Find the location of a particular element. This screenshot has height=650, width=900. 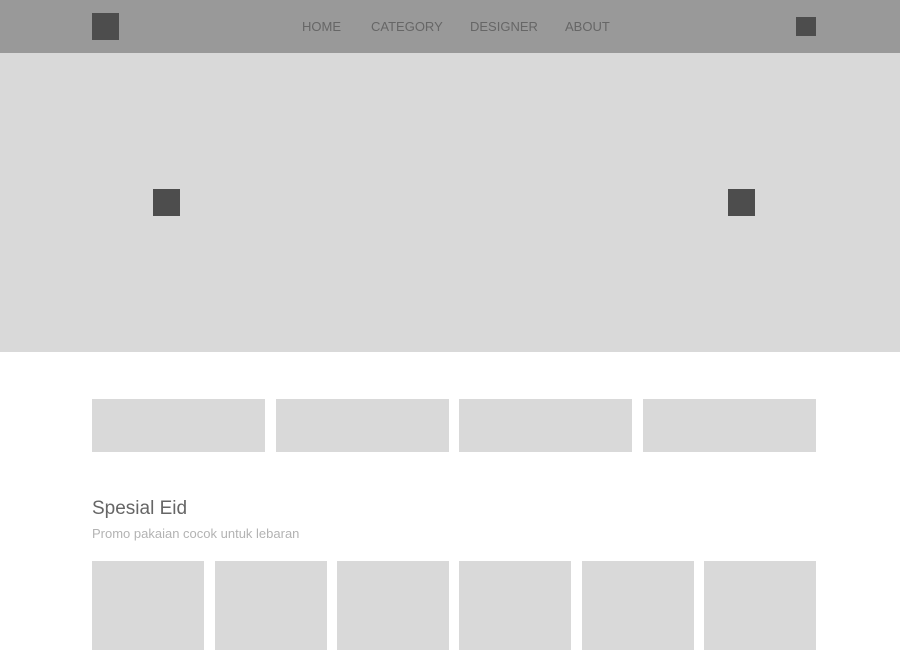

carousel-prev-icon is located at coordinates (166, 202).